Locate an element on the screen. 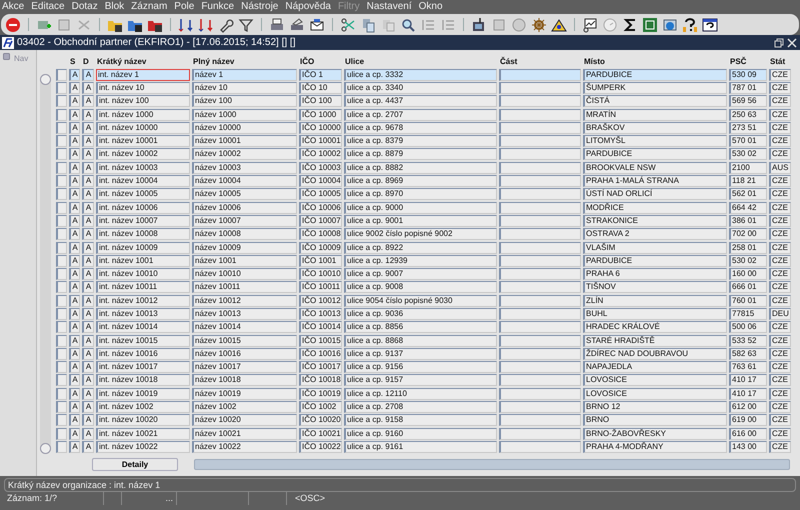  table-cell: ulice a cp. 8868 is located at coordinates (420, 340).